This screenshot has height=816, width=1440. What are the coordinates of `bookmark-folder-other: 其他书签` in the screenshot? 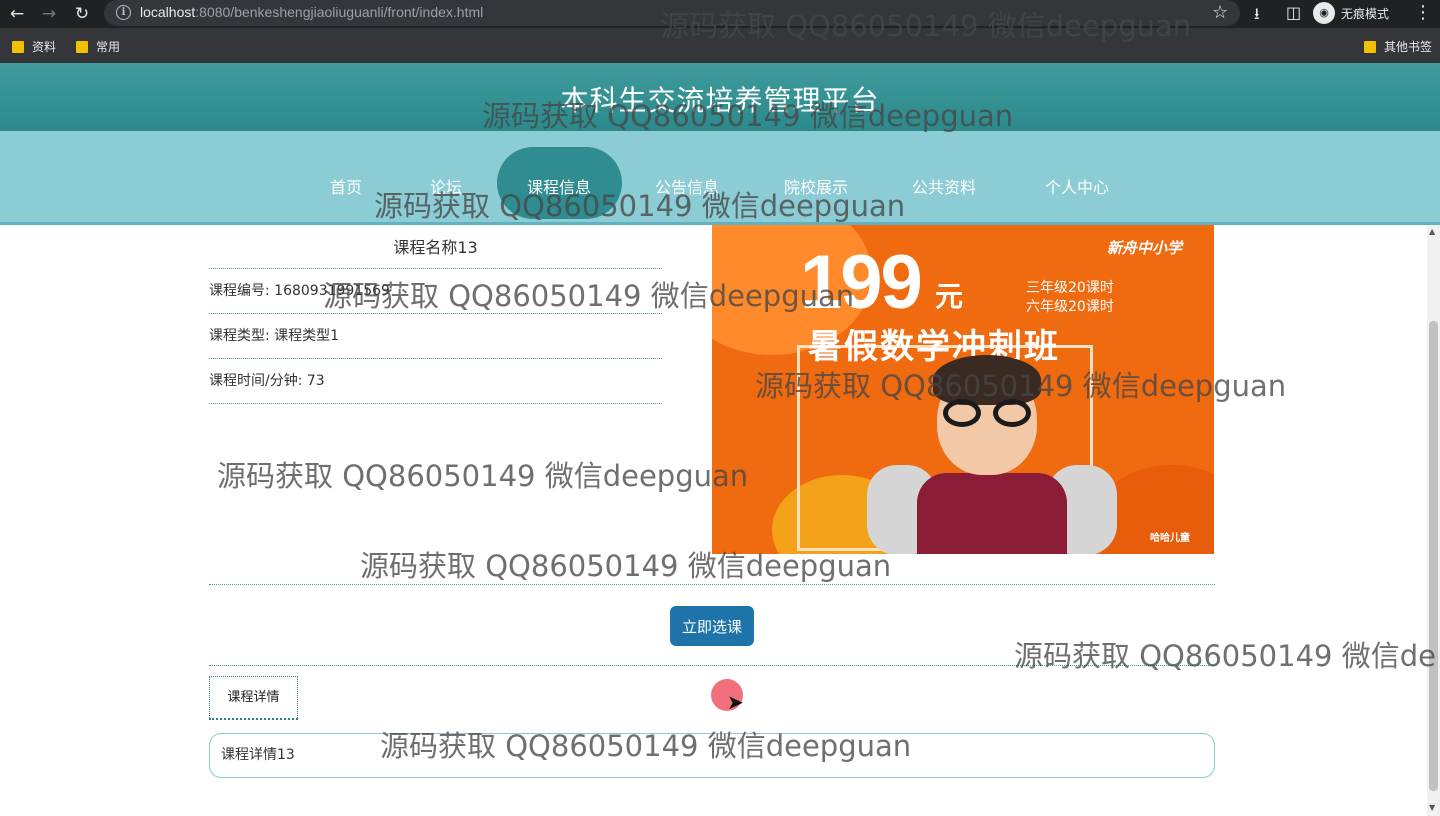 It's located at (1398, 46).